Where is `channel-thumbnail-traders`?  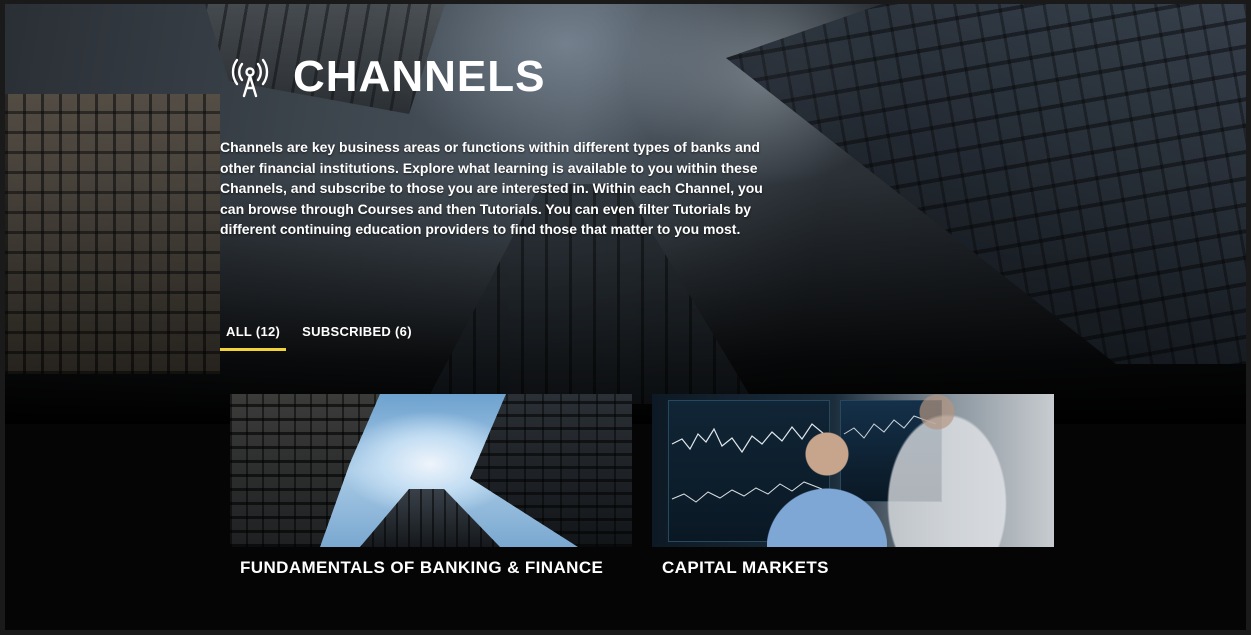
channel-thumbnail-traders is located at coordinates (853, 470).